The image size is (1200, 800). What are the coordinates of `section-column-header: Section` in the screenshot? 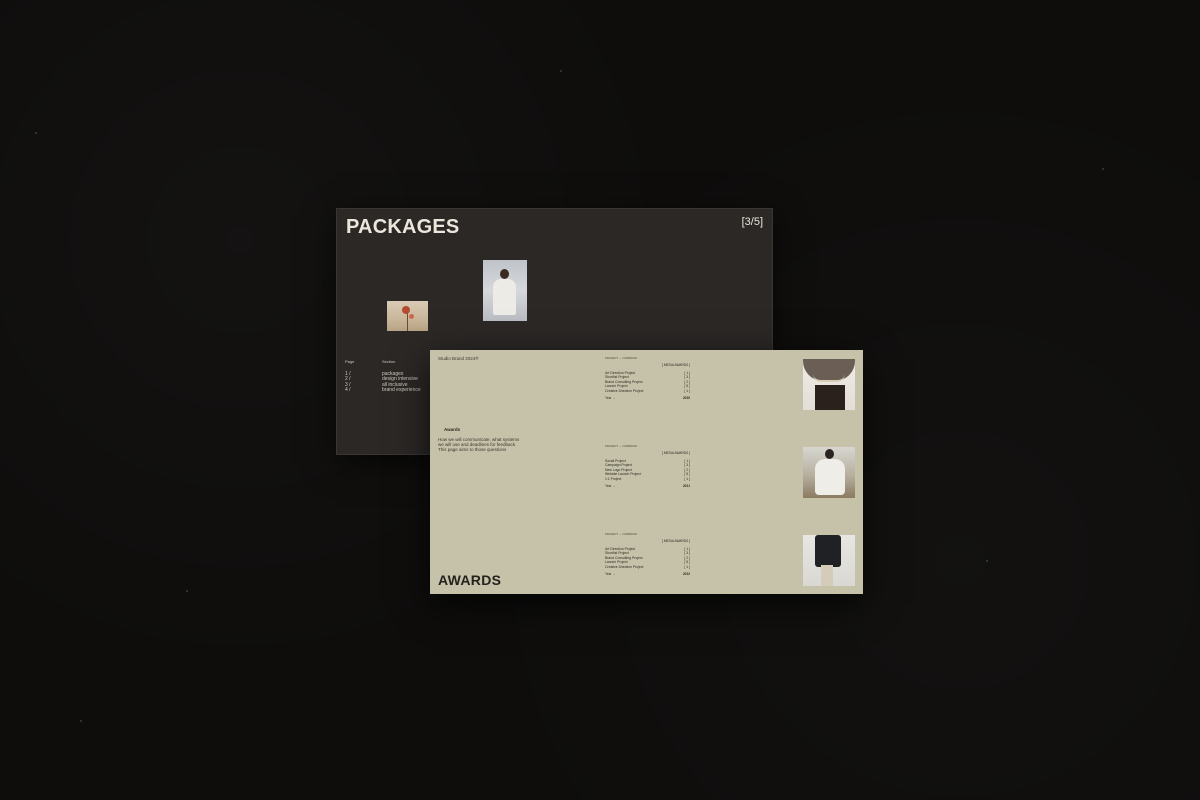 It's located at (389, 361).